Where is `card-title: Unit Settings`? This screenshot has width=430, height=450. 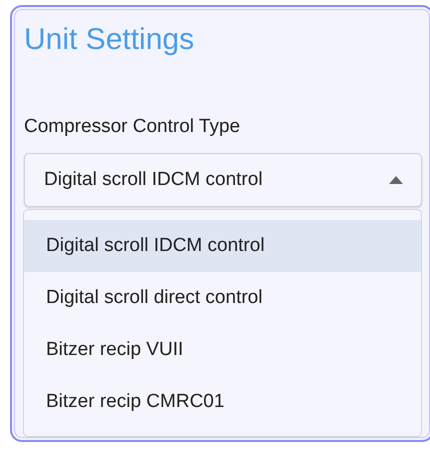 card-title: Unit Settings is located at coordinates (110, 40).